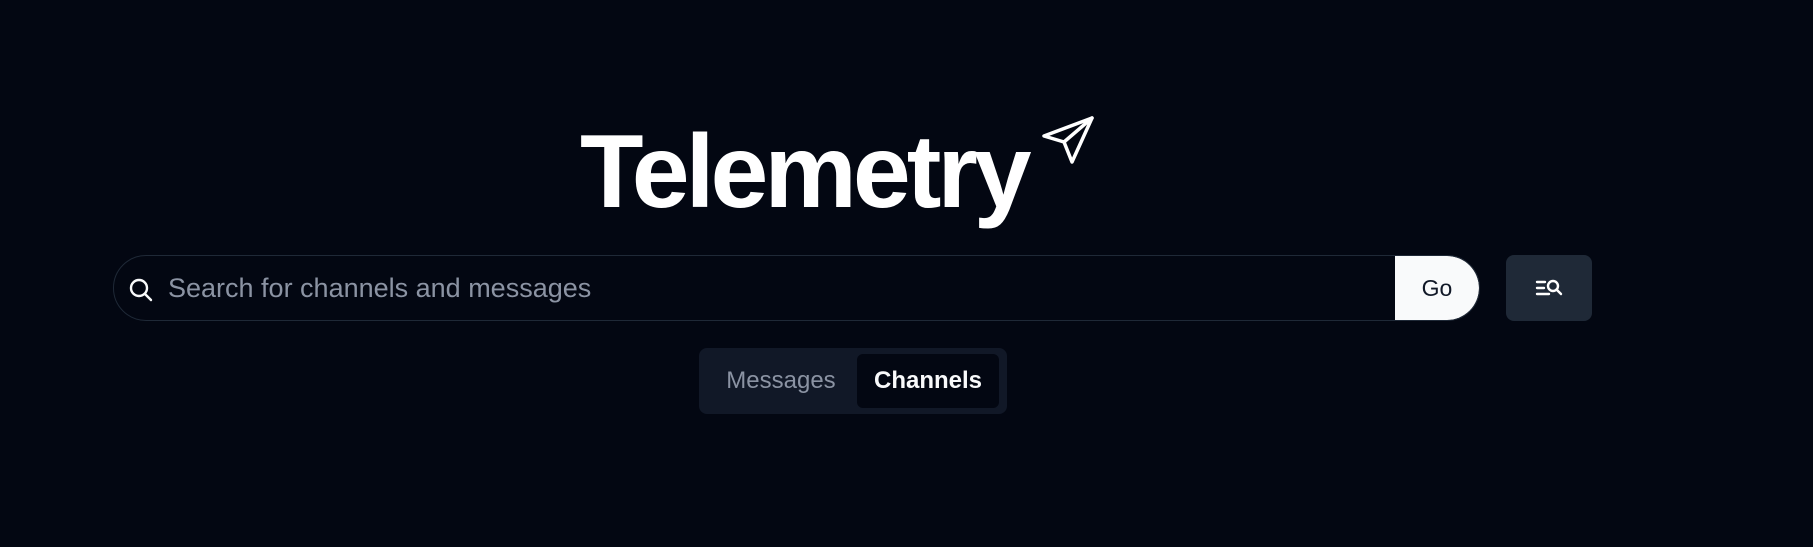  Describe the element at coordinates (141, 290) in the screenshot. I see `search-icon` at that location.